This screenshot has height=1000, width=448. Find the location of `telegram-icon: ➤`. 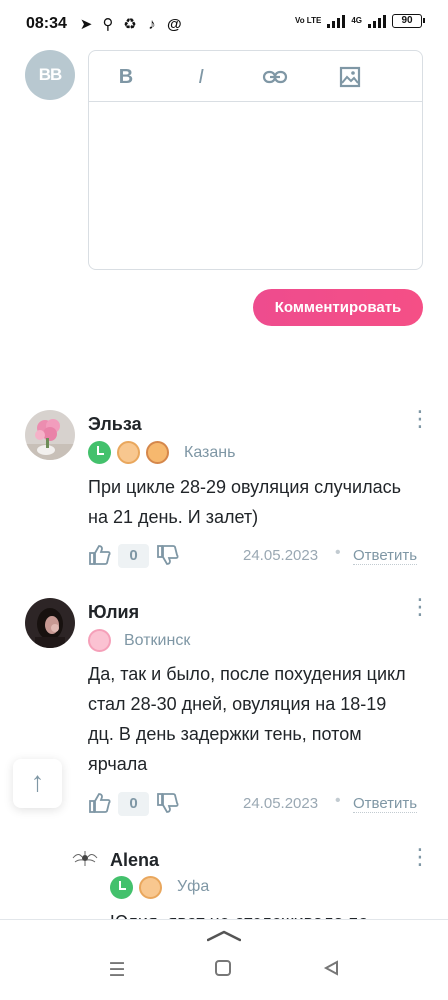

telegram-icon: ➤ is located at coordinates (86, 24).